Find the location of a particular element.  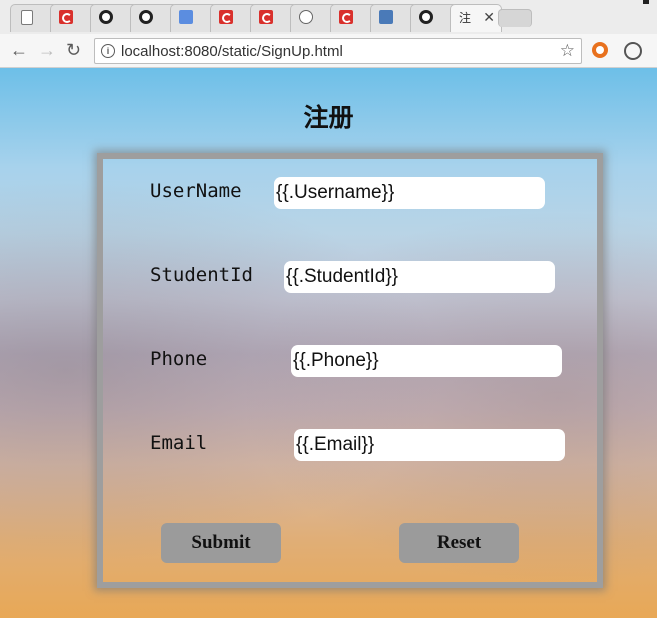

new-tab-button is located at coordinates (515, 18).